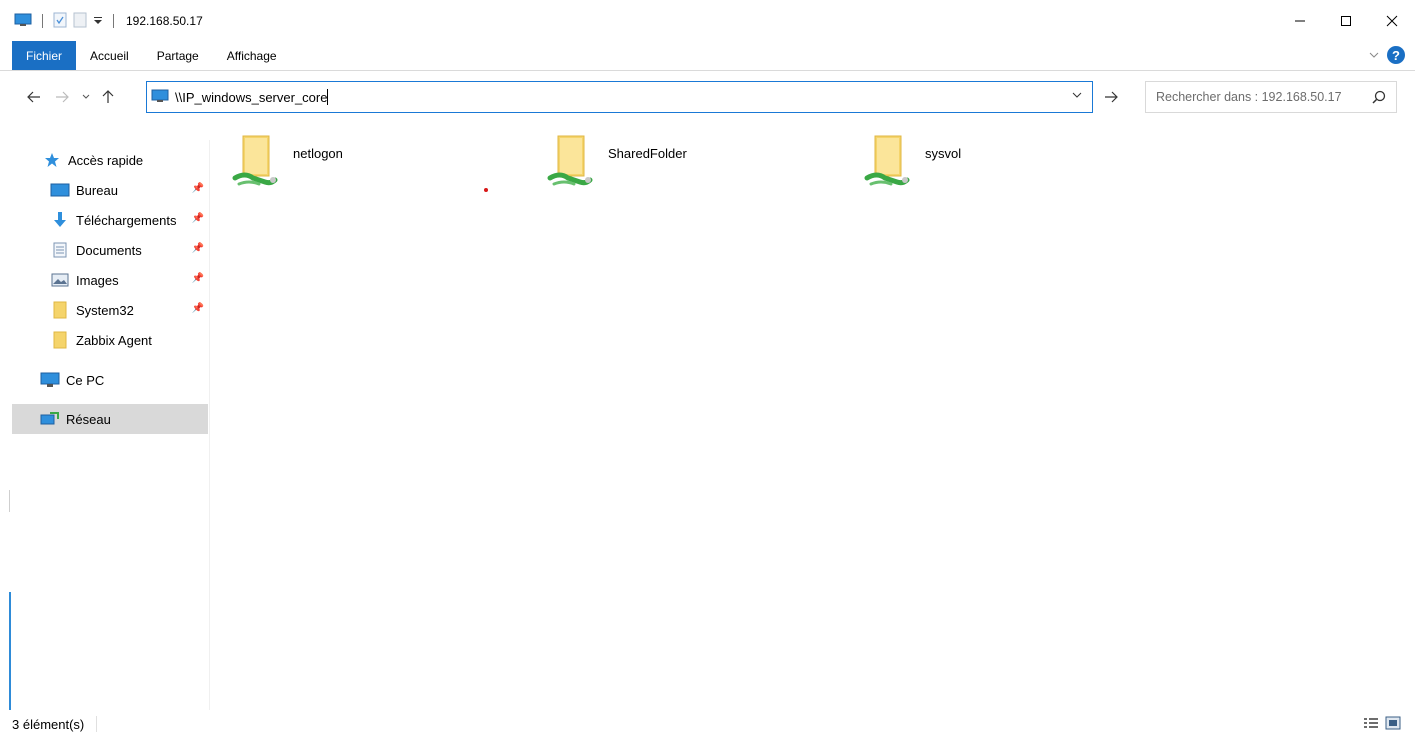  What do you see at coordinates (1393, 724) in the screenshot?
I see `large-icons-view-icon` at bounding box center [1393, 724].